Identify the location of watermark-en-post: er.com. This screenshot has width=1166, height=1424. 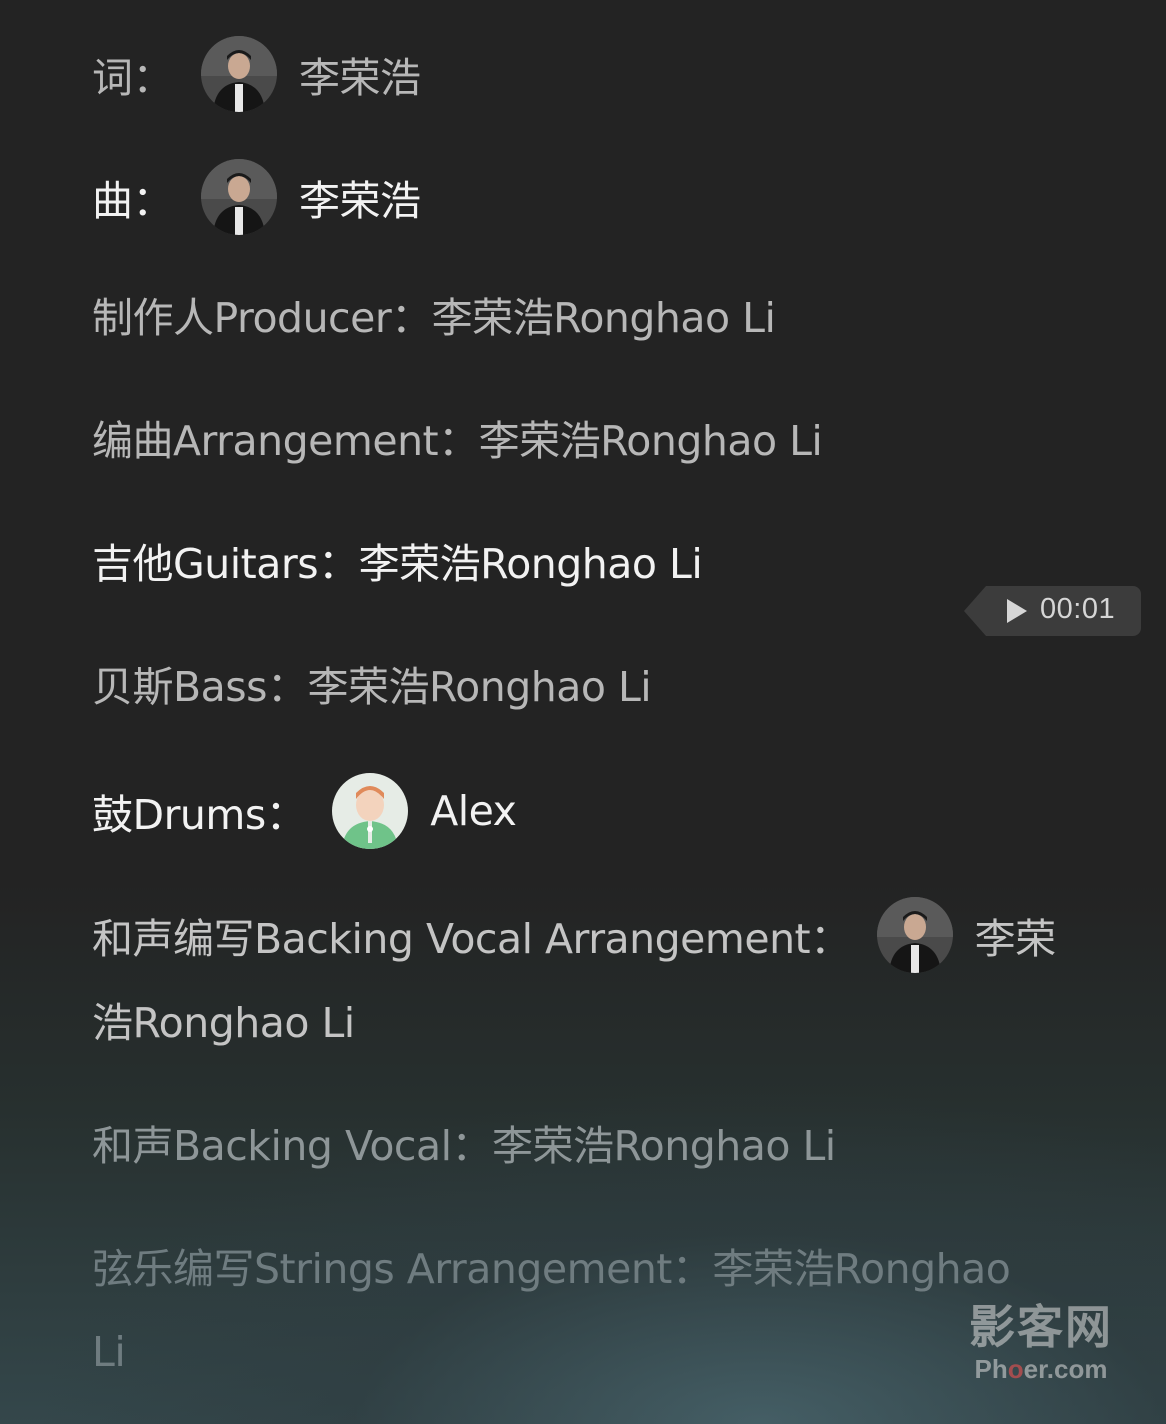
(1065, 1369).